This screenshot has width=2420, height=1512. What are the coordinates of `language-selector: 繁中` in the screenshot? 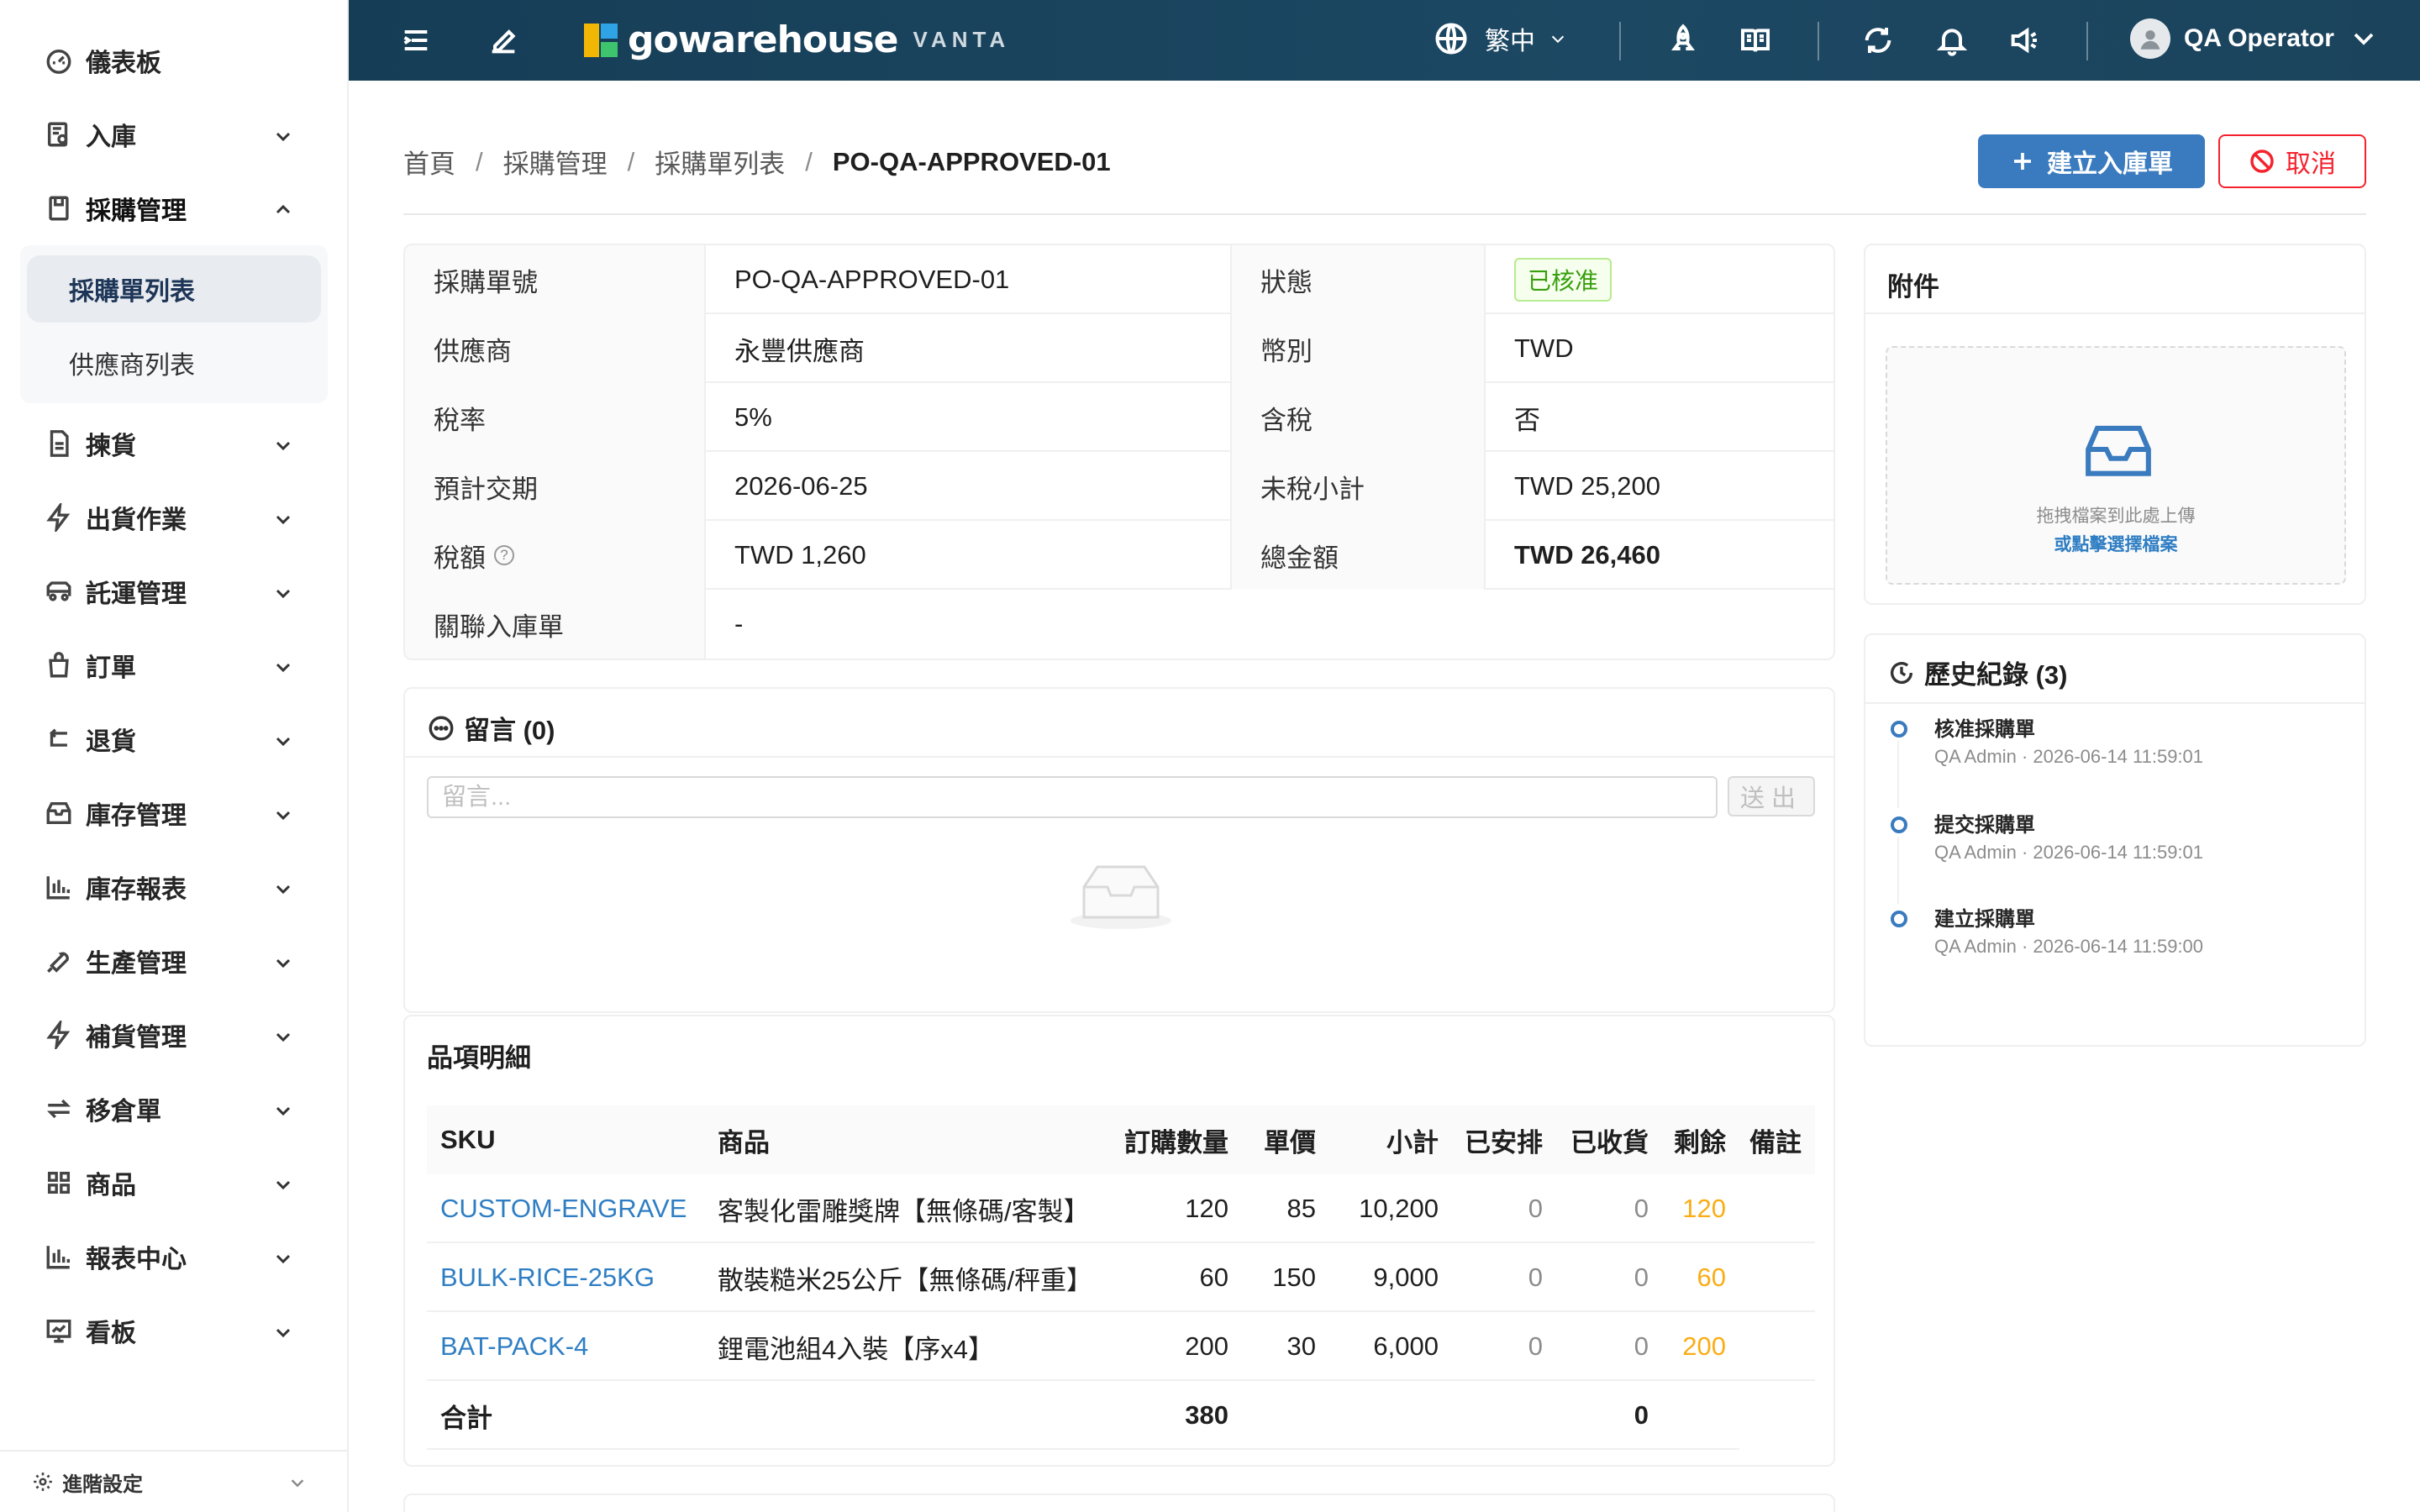 It's located at (1507, 38).